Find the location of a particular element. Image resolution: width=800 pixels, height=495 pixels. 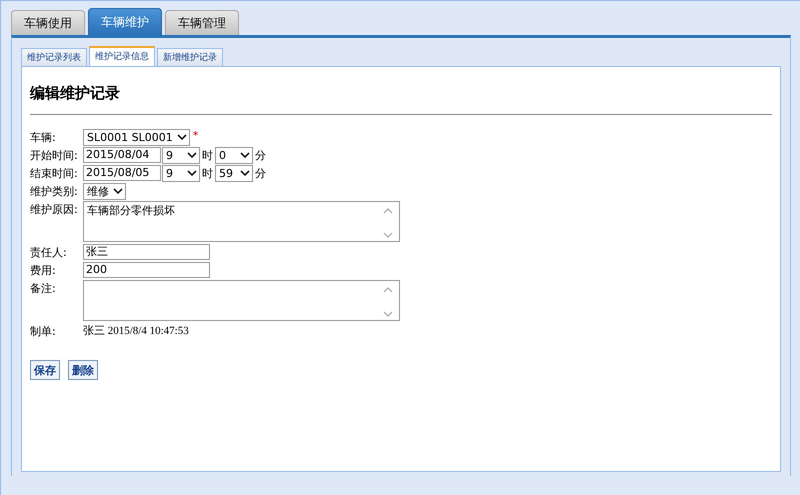

minute-select: 59 is located at coordinates (234, 173).